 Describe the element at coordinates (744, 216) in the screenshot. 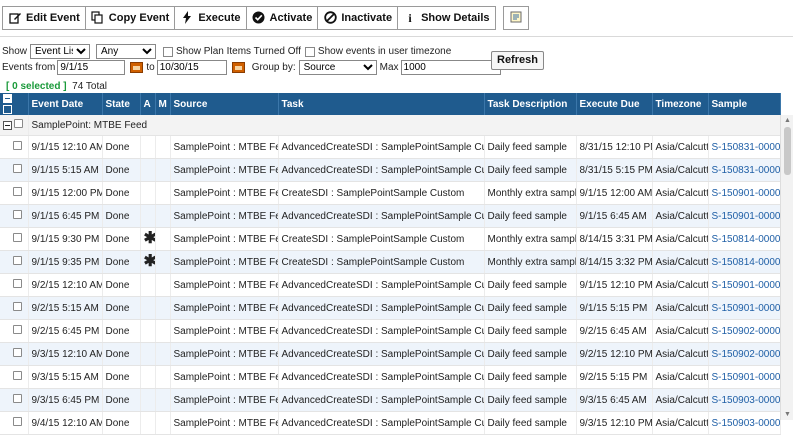

I see `sample-link: S-150901-00003` at that location.